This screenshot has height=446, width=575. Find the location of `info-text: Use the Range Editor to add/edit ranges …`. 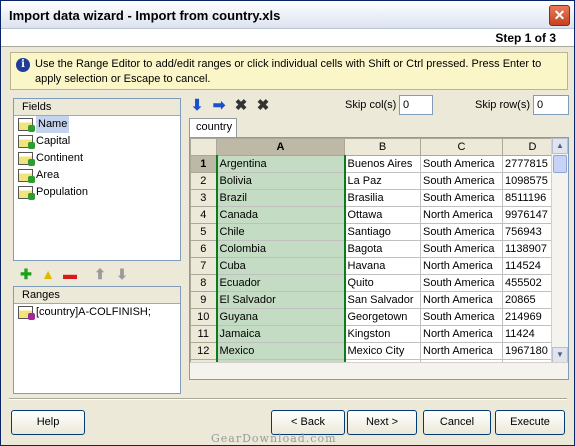

info-text: Use the Range Editor to add/edit ranges … is located at coordinates (288, 71).